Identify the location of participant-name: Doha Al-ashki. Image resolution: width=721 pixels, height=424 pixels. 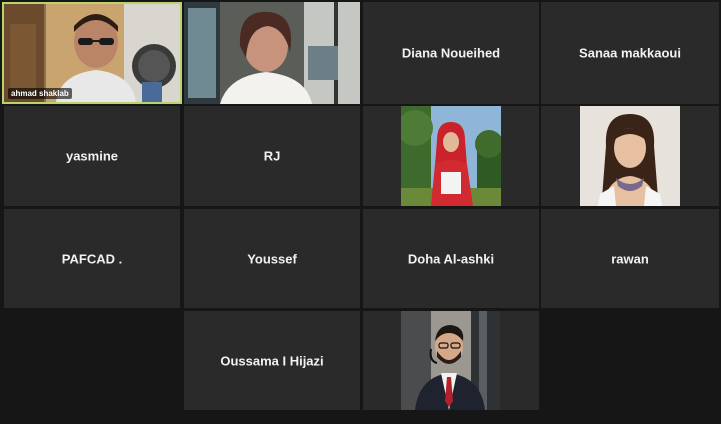
(451, 258).